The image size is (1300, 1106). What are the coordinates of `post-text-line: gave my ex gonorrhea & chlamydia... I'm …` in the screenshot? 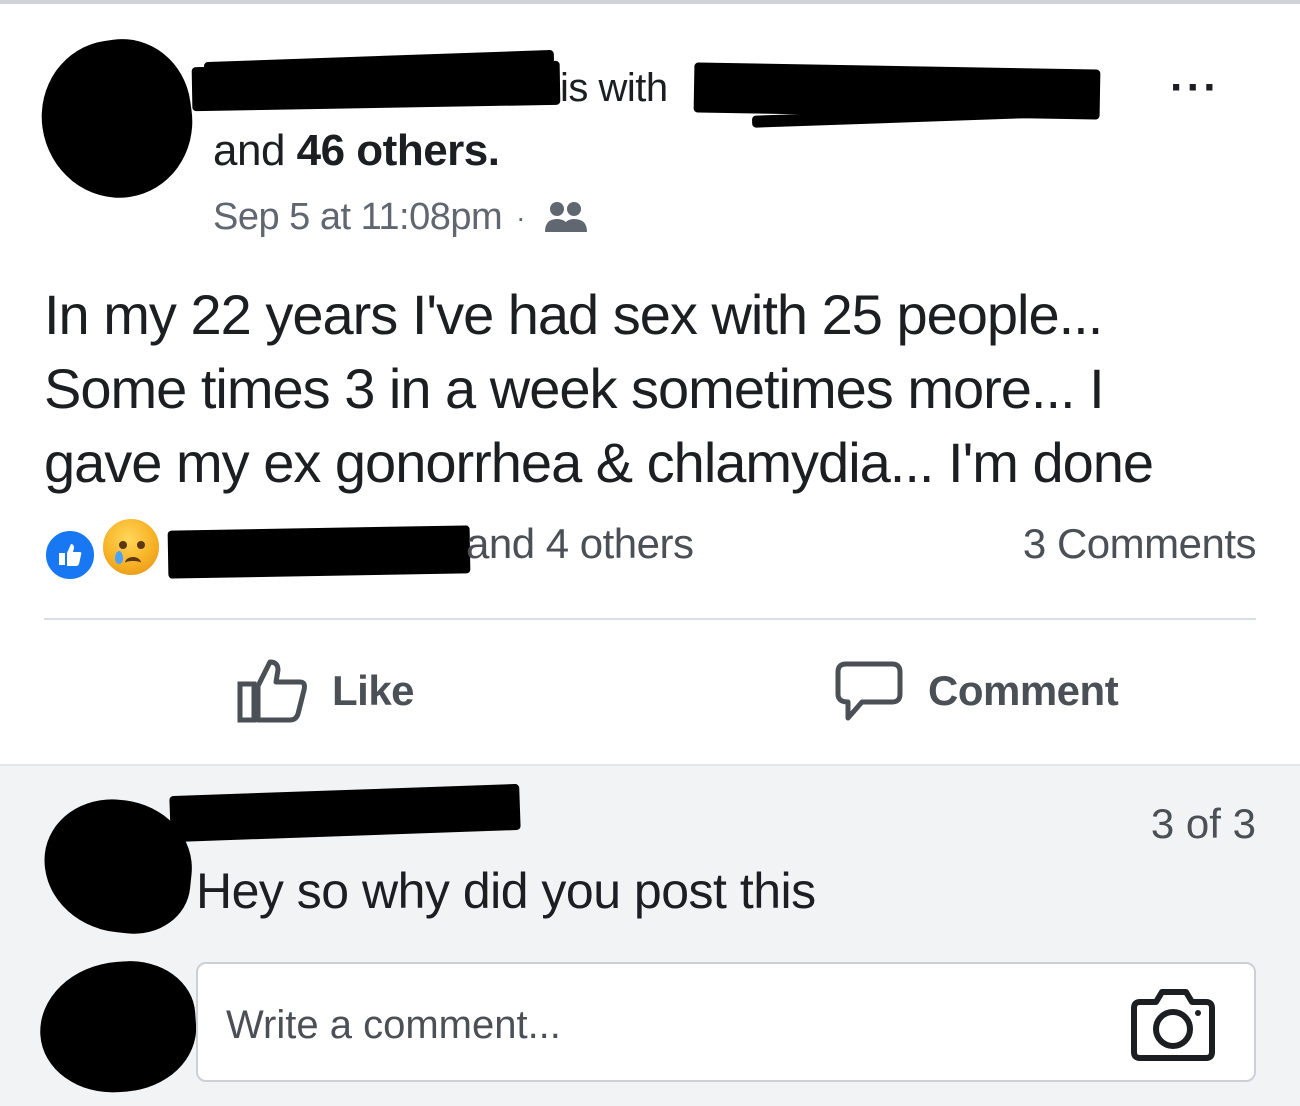 It's located at (599, 462).